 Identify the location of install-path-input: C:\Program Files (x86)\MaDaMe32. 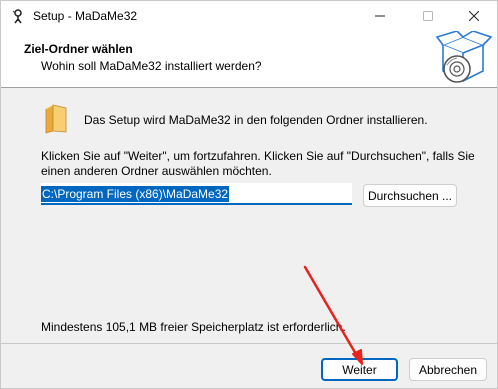
(196, 194).